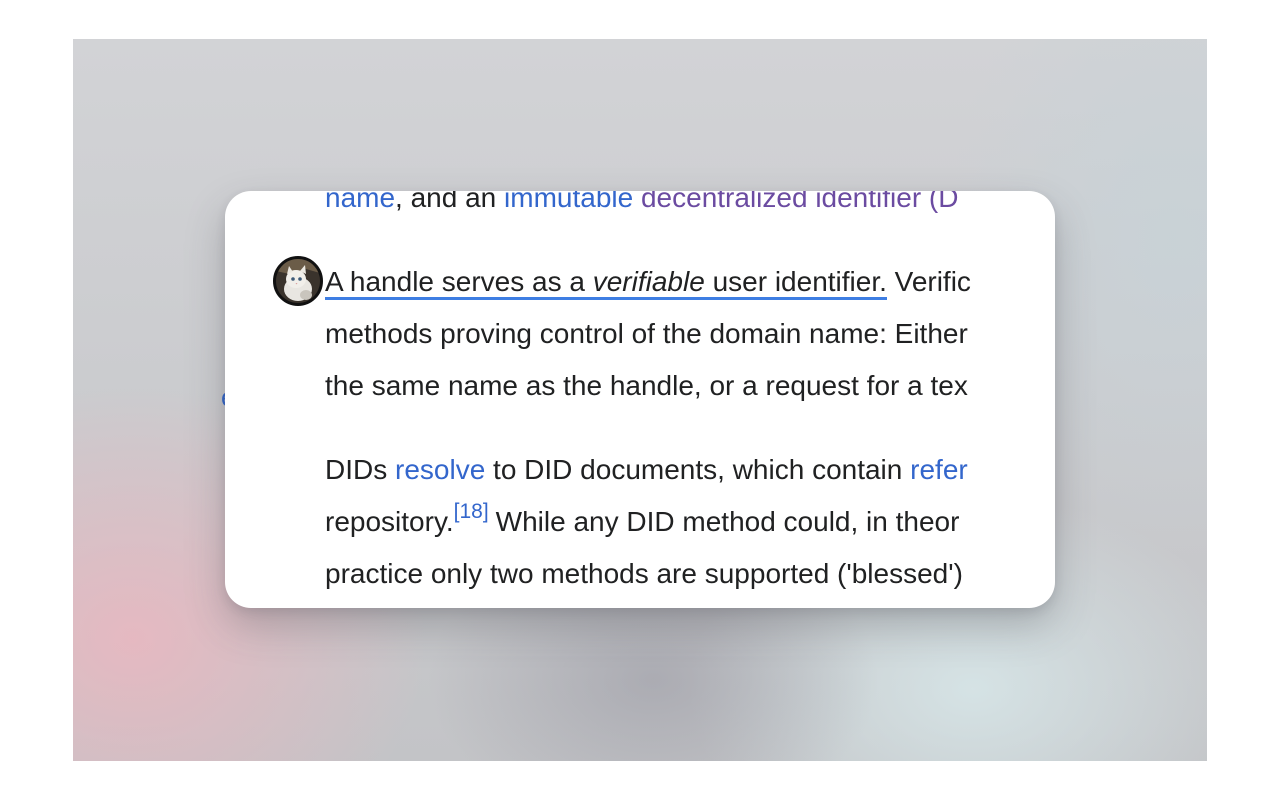  Describe the element at coordinates (800, 202) in the screenshot. I see `decentralized-identifier-link: decentralized identifier (D` at that location.